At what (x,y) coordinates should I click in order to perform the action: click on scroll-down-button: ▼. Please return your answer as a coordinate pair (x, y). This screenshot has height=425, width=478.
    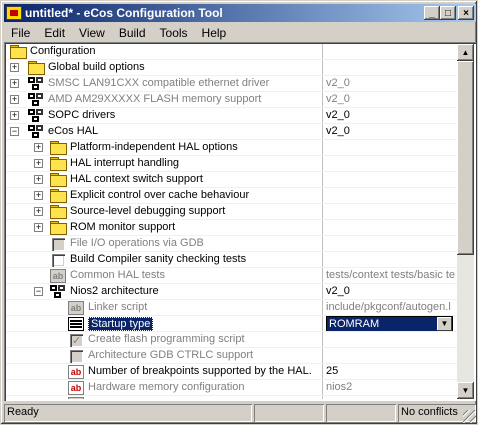
    Looking at the image, I should click on (465, 390).